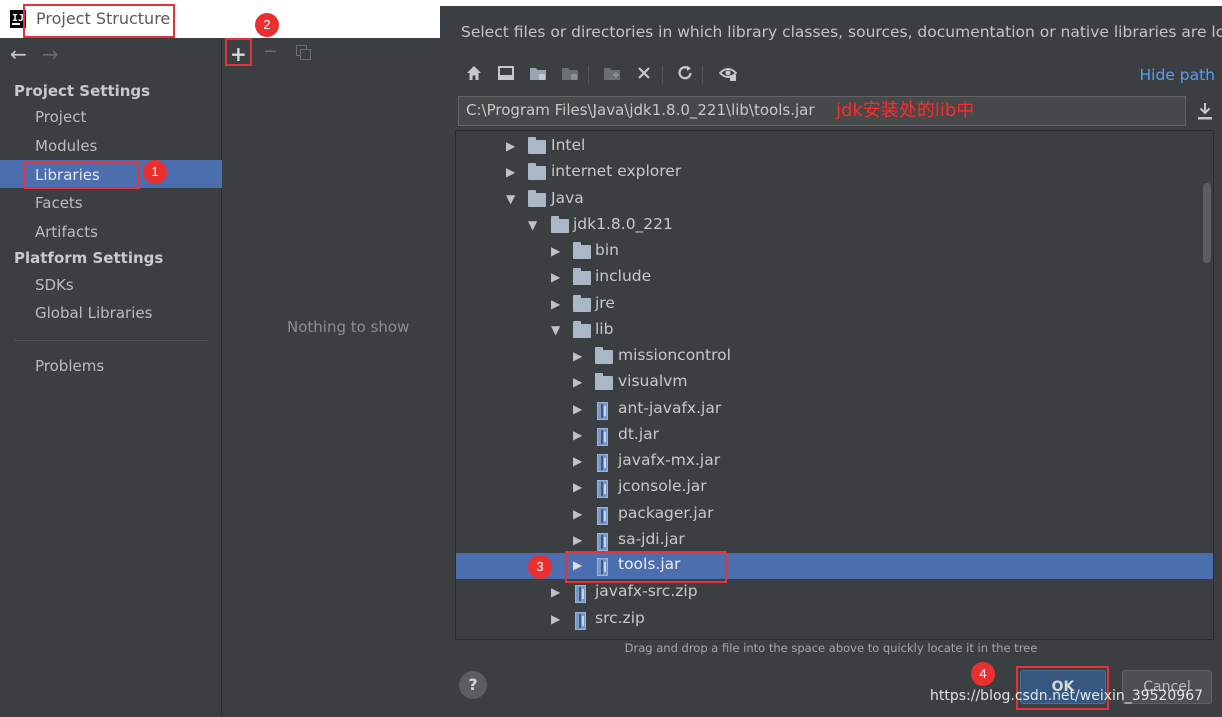 The image size is (1222, 717). Describe the element at coordinates (93, 313) in the screenshot. I see `sidebar-item-global-libraries: Global Libraries` at that location.